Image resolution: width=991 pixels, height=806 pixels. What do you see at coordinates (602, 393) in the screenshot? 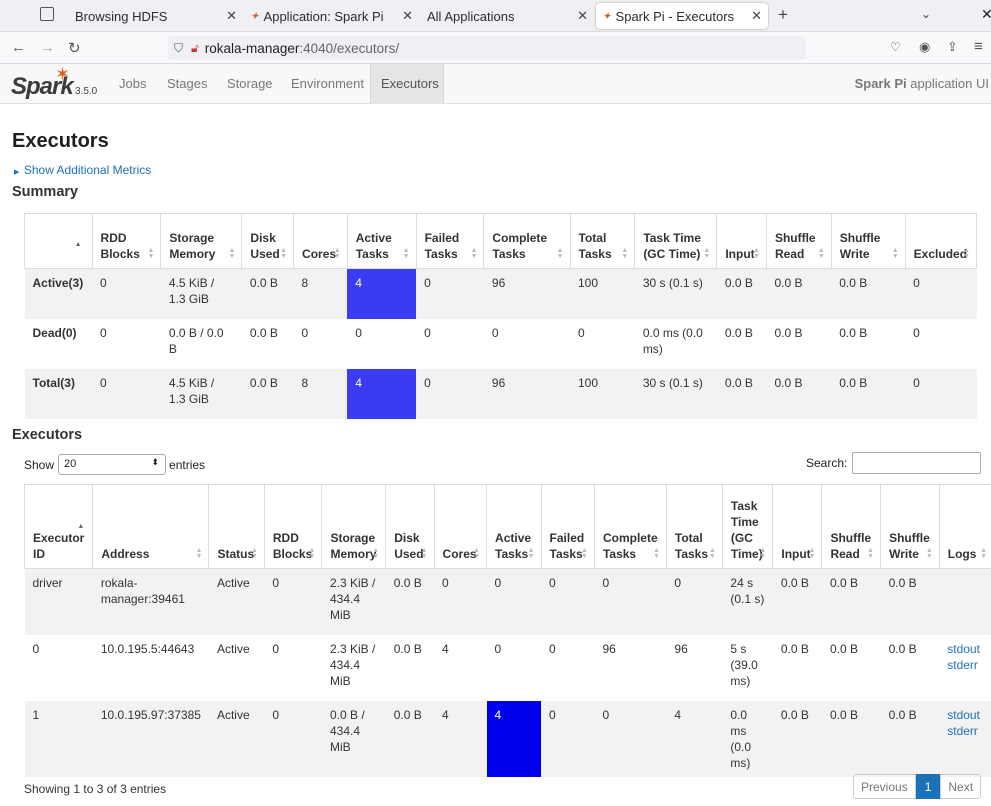
I see `summary-cell: 100` at bounding box center [602, 393].